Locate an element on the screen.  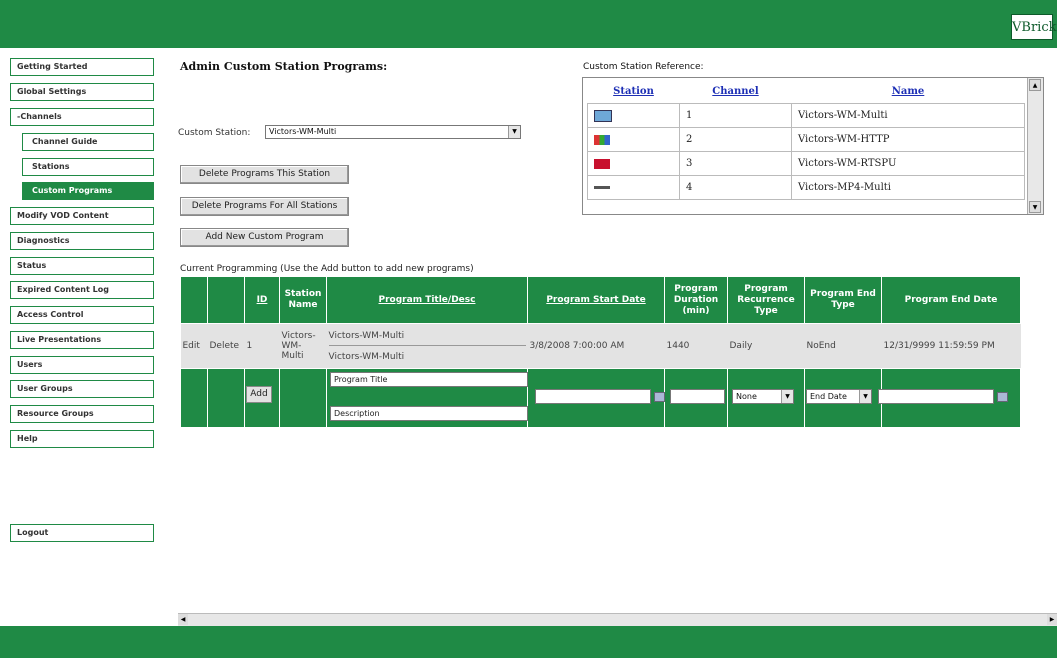
ref-channel: 3 is located at coordinates (735, 163).